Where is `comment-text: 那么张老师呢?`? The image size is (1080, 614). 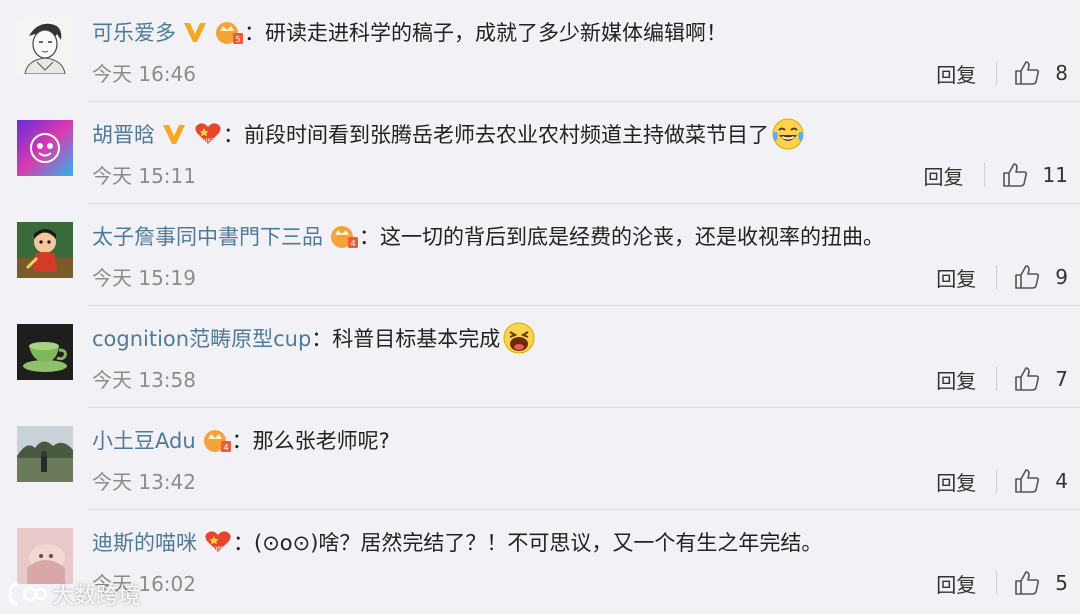
comment-text: 那么张老师呢? is located at coordinates (321, 441).